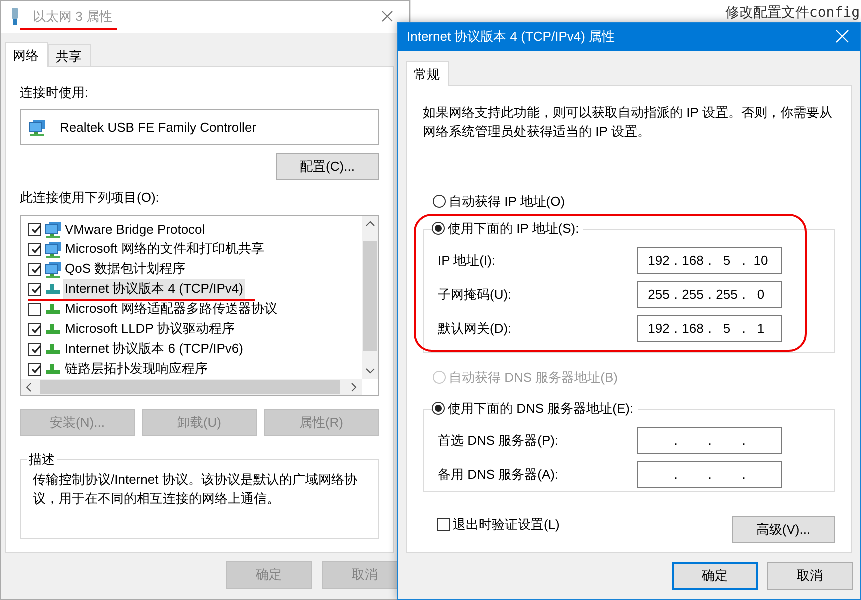  What do you see at coordinates (810, 576) in the screenshot?
I see `cancel-button: 取消` at bounding box center [810, 576].